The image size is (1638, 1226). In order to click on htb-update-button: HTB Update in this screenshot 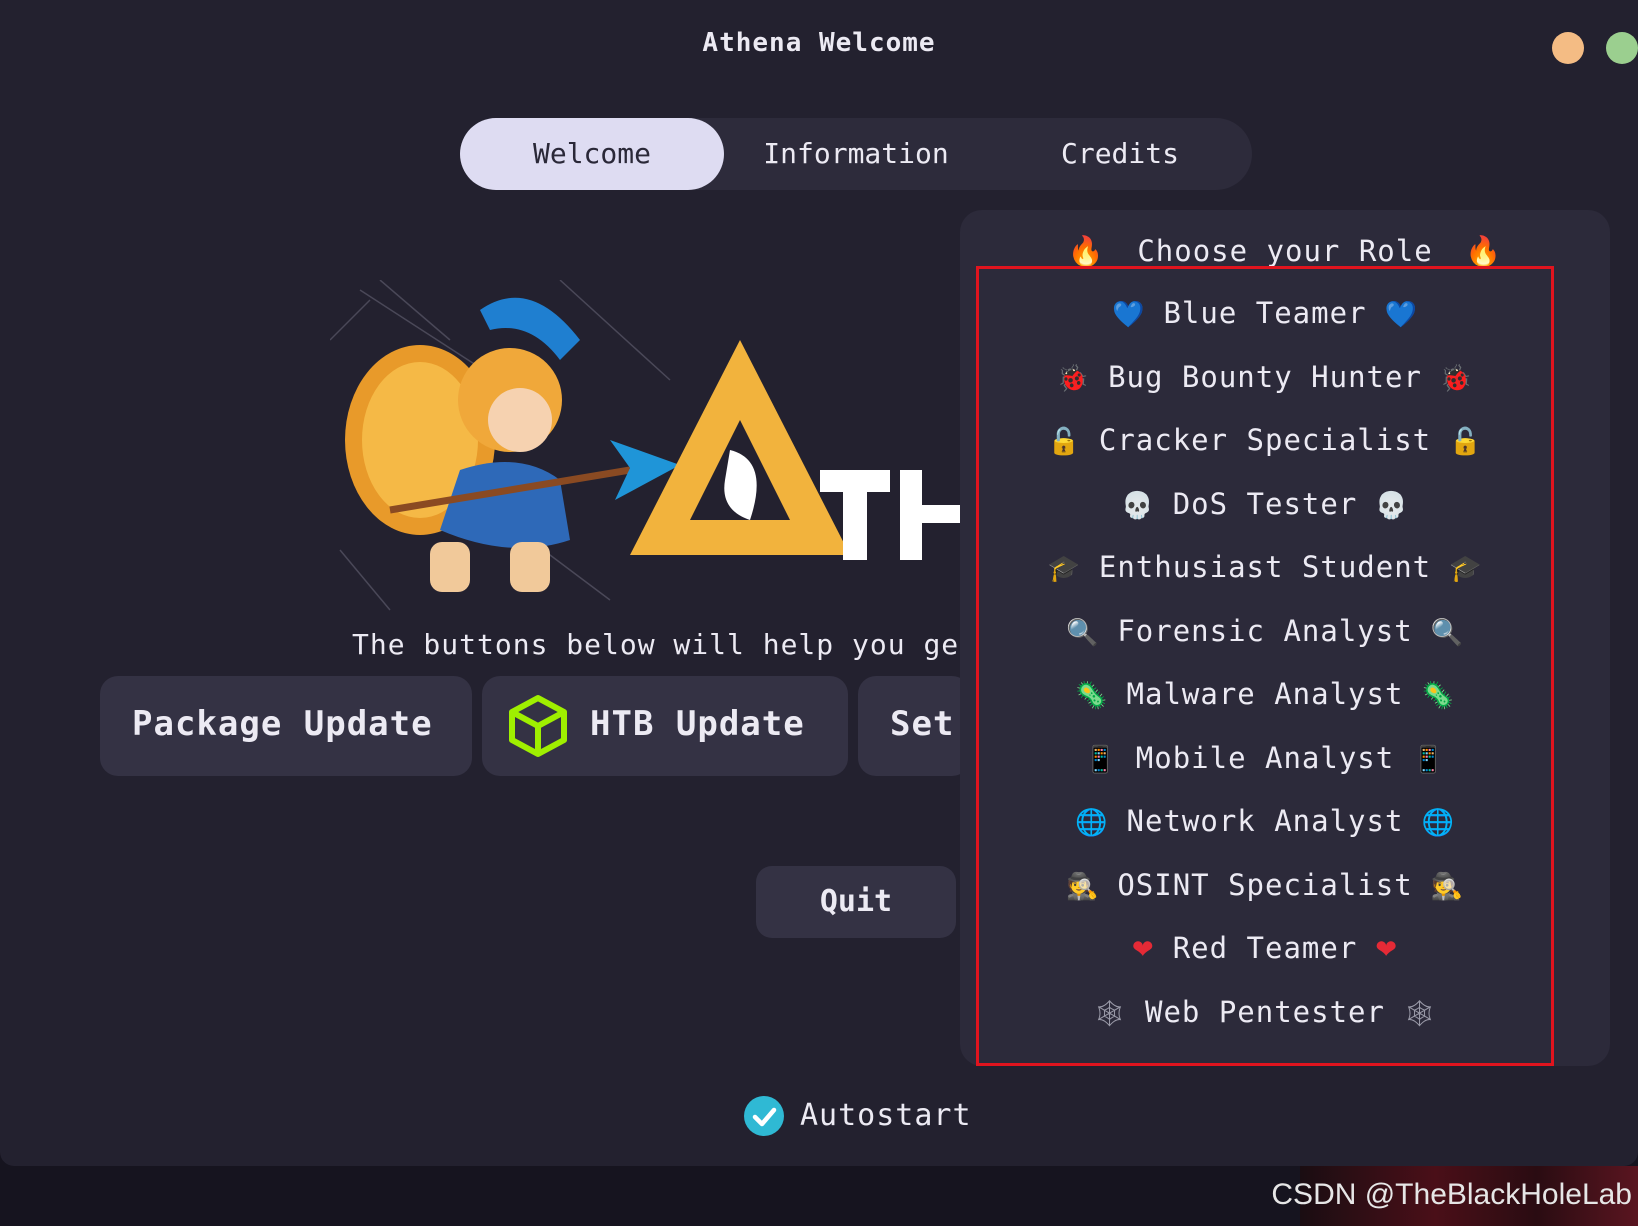, I will do `click(665, 726)`.